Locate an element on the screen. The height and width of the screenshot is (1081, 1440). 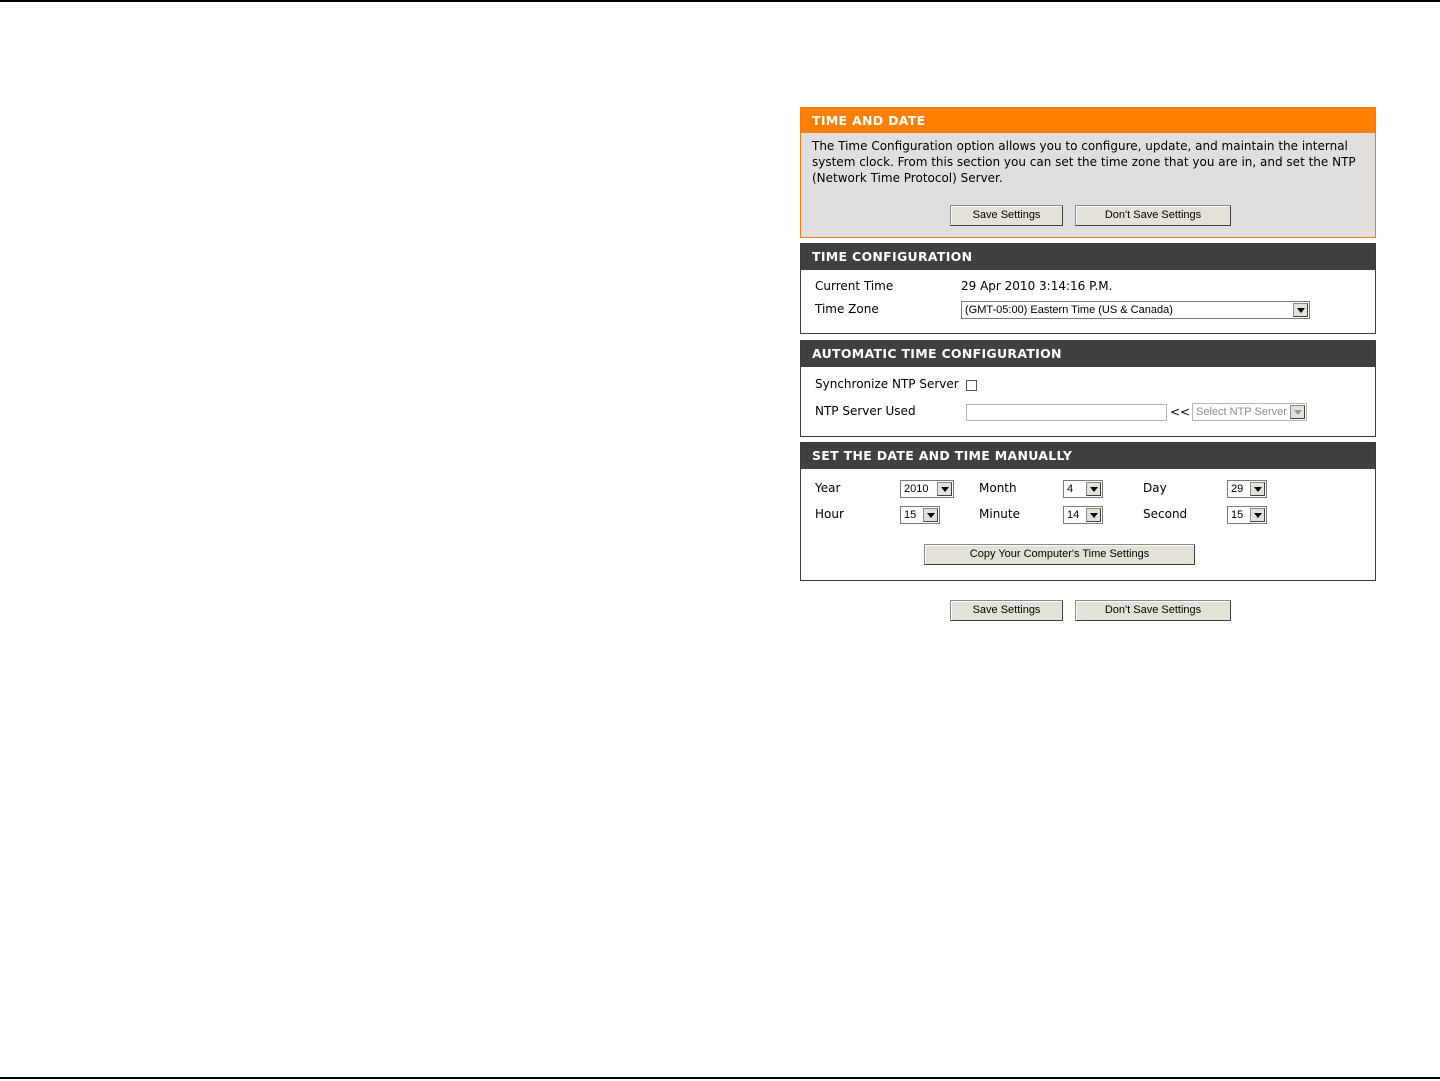
day-label: Day is located at coordinates (1155, 488).